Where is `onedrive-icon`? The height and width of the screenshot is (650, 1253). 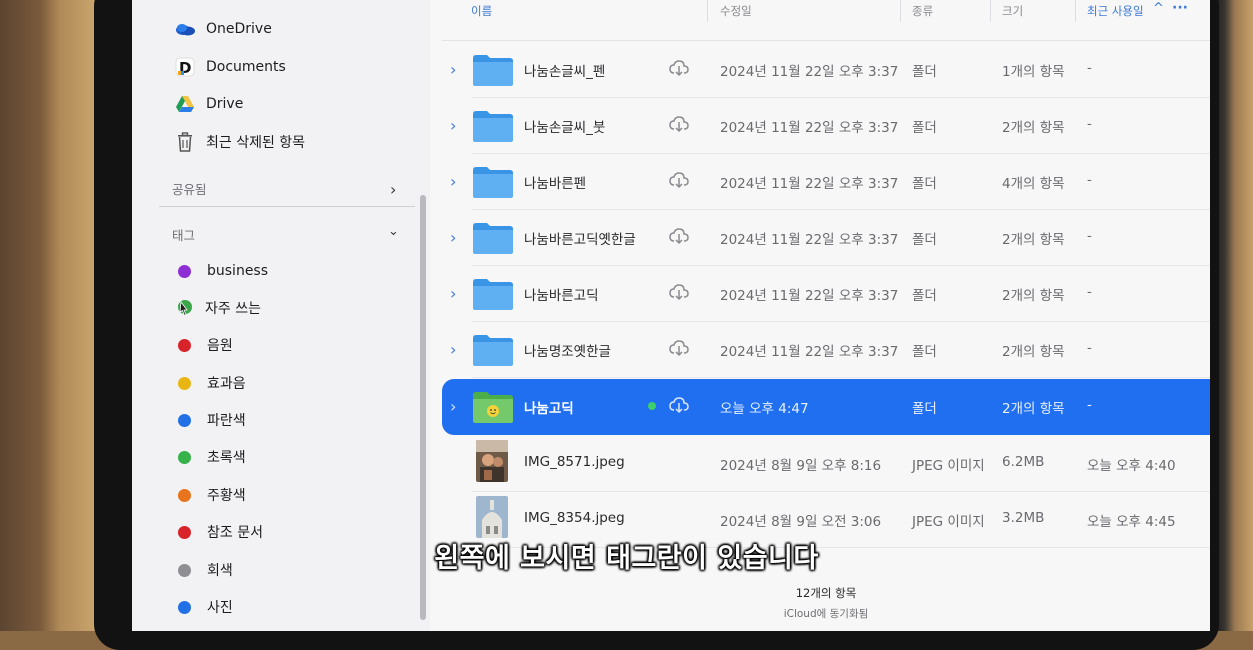 onedrive-icon is located at coordinates (185, 29).